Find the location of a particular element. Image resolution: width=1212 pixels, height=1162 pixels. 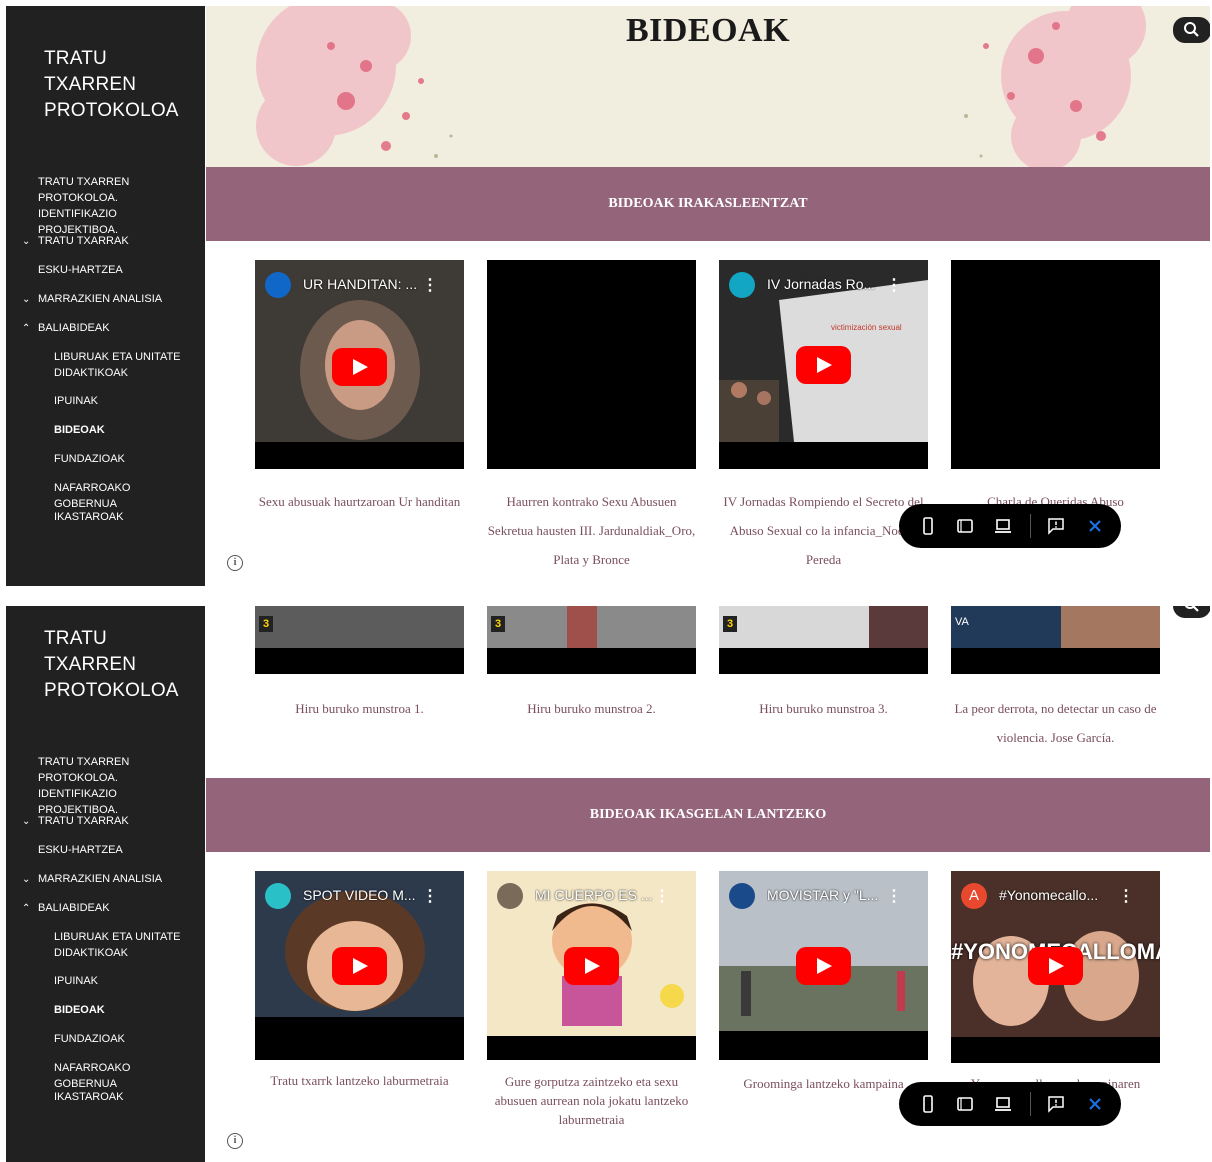

video-caption: Sexu abusuak haurtzaroan Ur handitan is located at coordinates (359, 501).